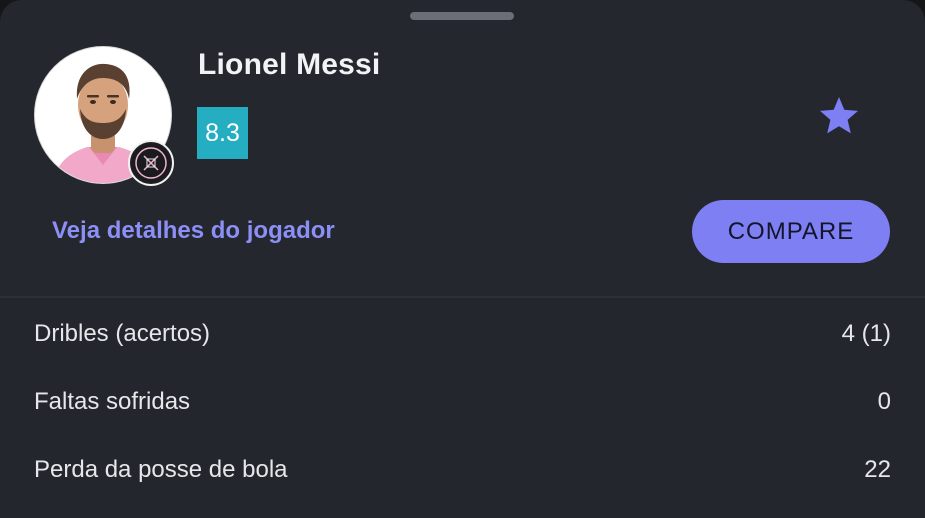 The height and width of the screenshot is (518, 925). Describe the element at coordinates (839, 116) in the screenshot. I see `star-icon` at that location.